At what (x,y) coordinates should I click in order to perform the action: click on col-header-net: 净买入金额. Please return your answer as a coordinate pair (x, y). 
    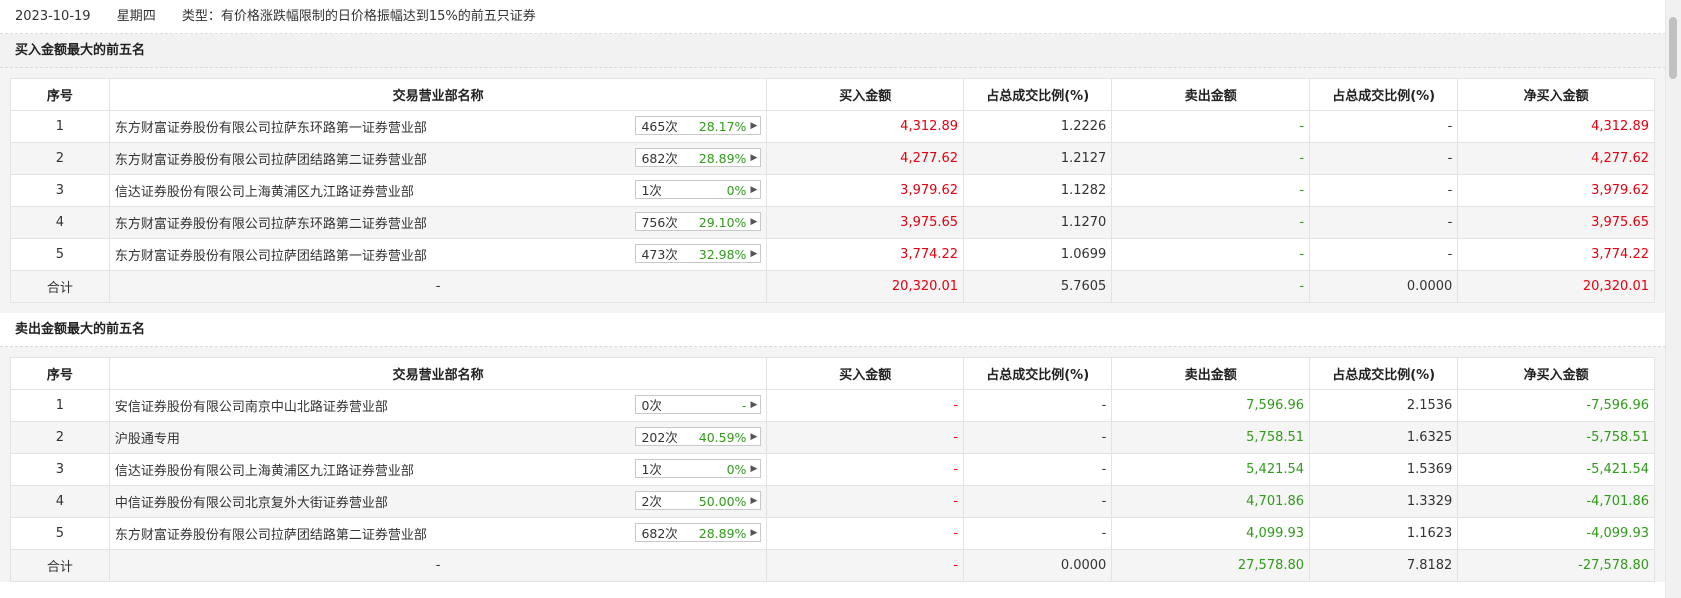
    Looking at the image, I should click on (1556, 373).